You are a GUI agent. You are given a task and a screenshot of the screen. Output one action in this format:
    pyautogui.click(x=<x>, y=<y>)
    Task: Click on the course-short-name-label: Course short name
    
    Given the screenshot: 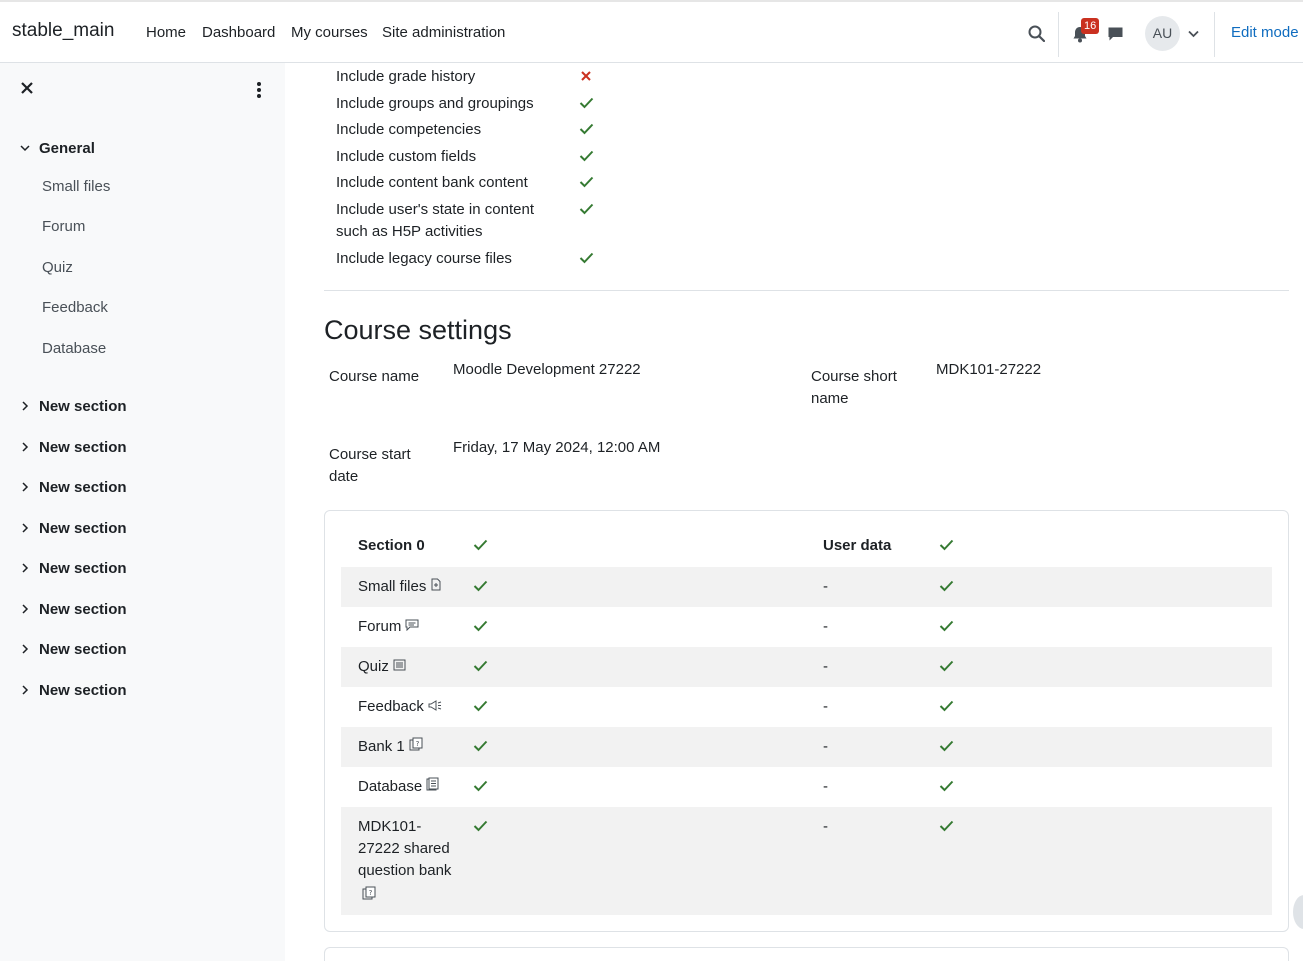 What is the action you would take?
    pyautogui.click(x=854, y=387)
    